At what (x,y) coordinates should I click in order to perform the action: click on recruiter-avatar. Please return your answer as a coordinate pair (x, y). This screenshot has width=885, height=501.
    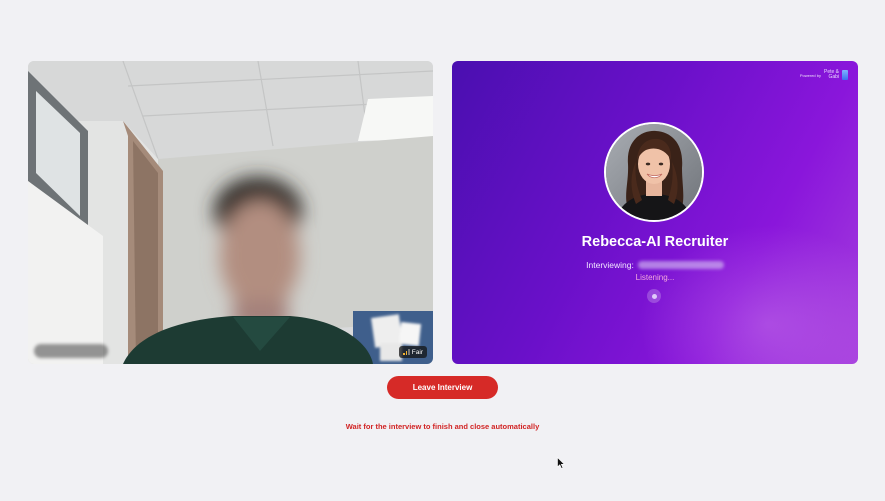
    Looking at the image, I should click on (654, 172).